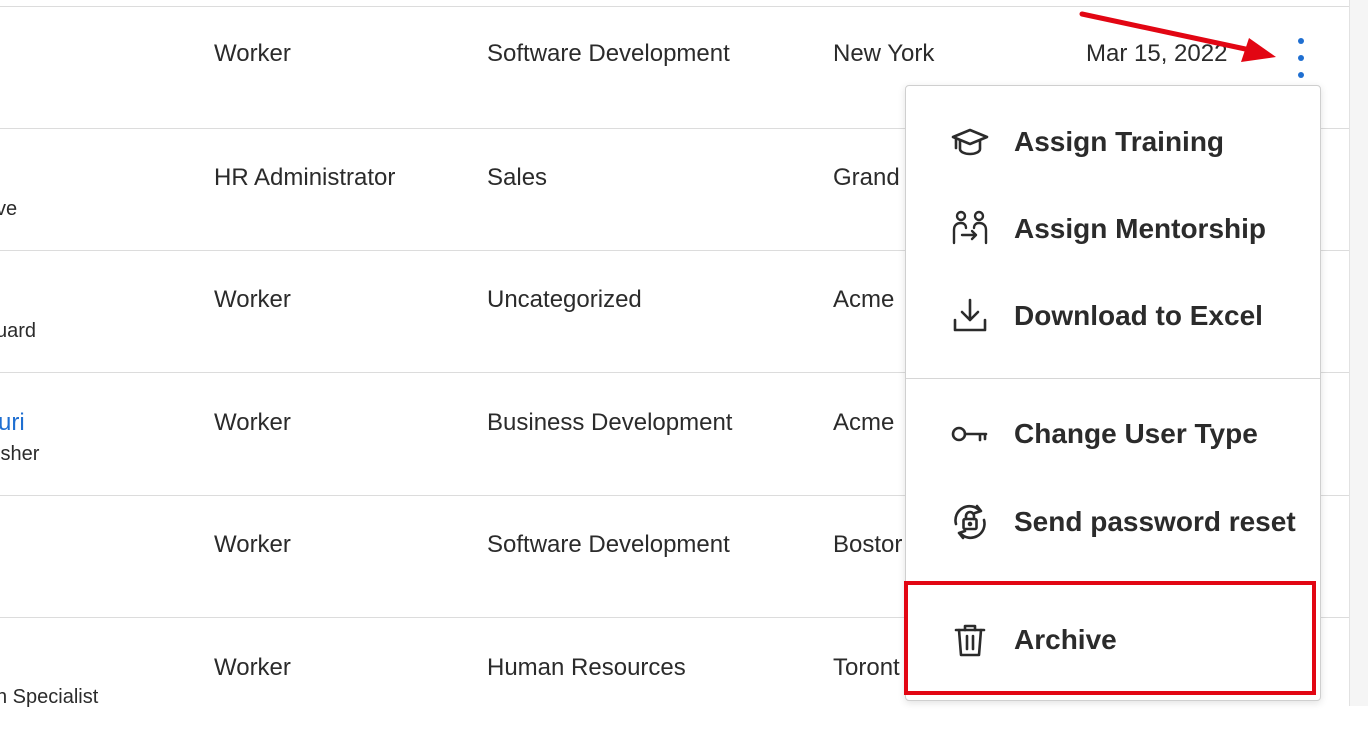  Describe the element at coordinates (1119, 141) in the screenshot. I see `menu-item-label: Assign Training` at that location.